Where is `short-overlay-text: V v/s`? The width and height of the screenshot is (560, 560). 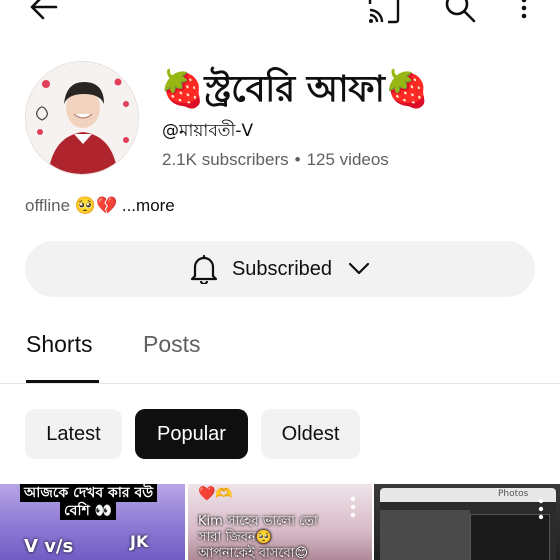
short-overlay-text: V v/s is located at coordinates (49, 546).